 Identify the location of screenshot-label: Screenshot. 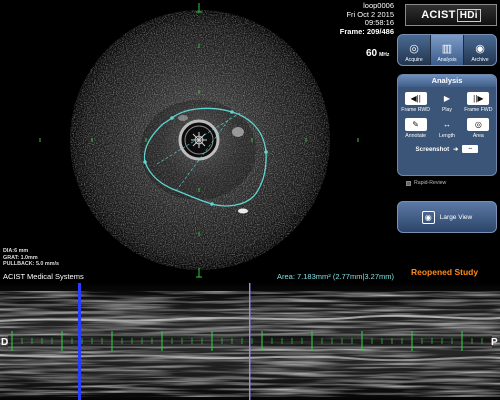
(432, 149).